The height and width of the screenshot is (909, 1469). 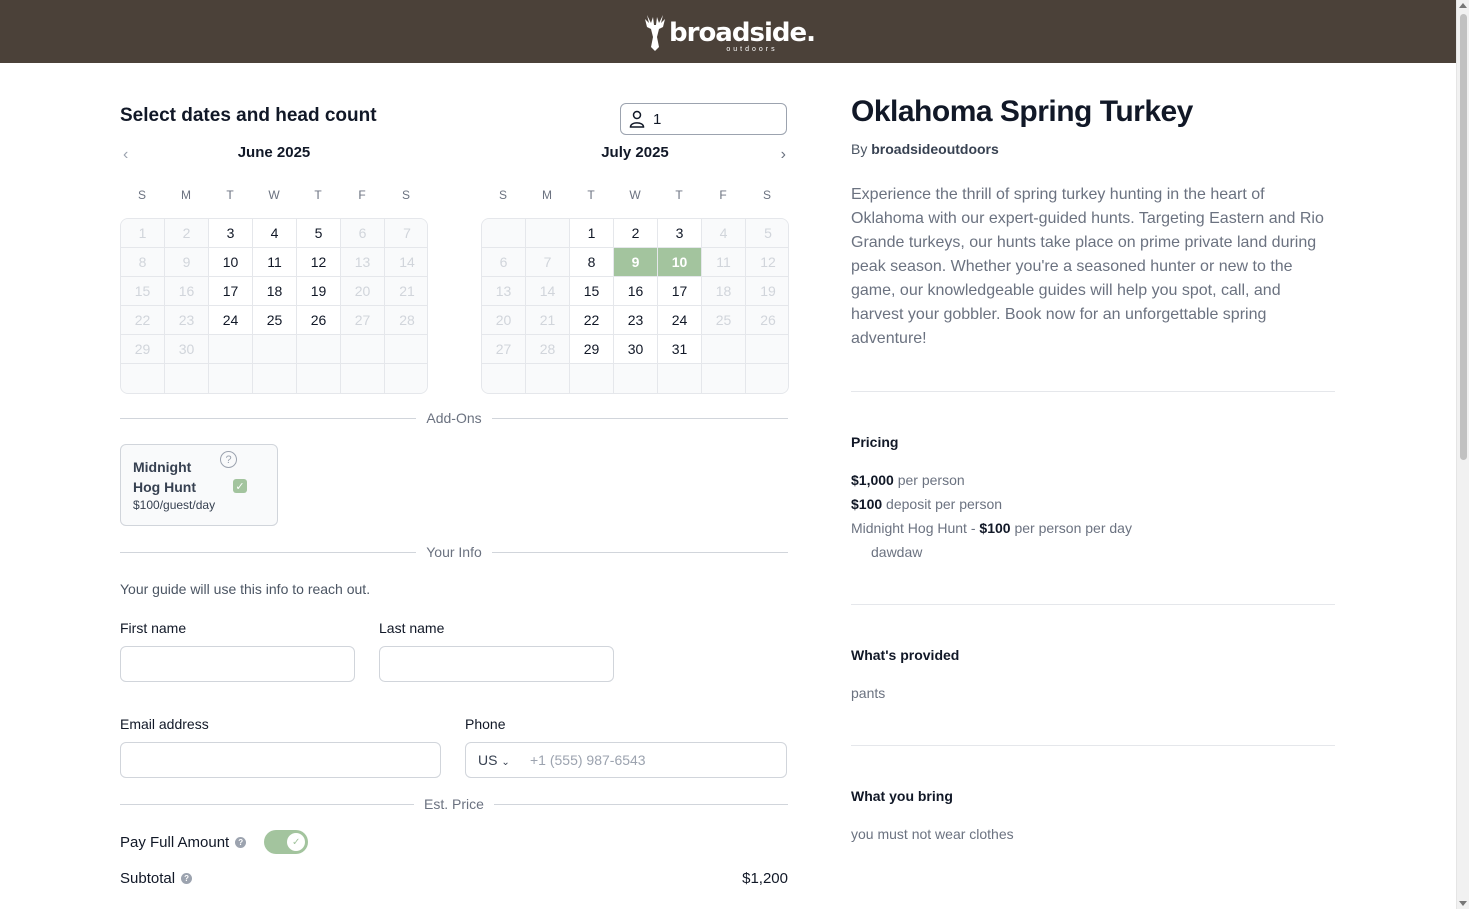 I want to click on day-cell: 23, so click(x=636, y=320).